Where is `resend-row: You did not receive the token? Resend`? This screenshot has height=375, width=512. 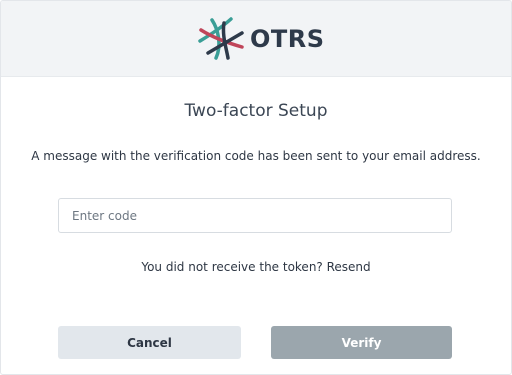 resend-row: You did not receive the token? Resend is located at coordinates (256, 267).